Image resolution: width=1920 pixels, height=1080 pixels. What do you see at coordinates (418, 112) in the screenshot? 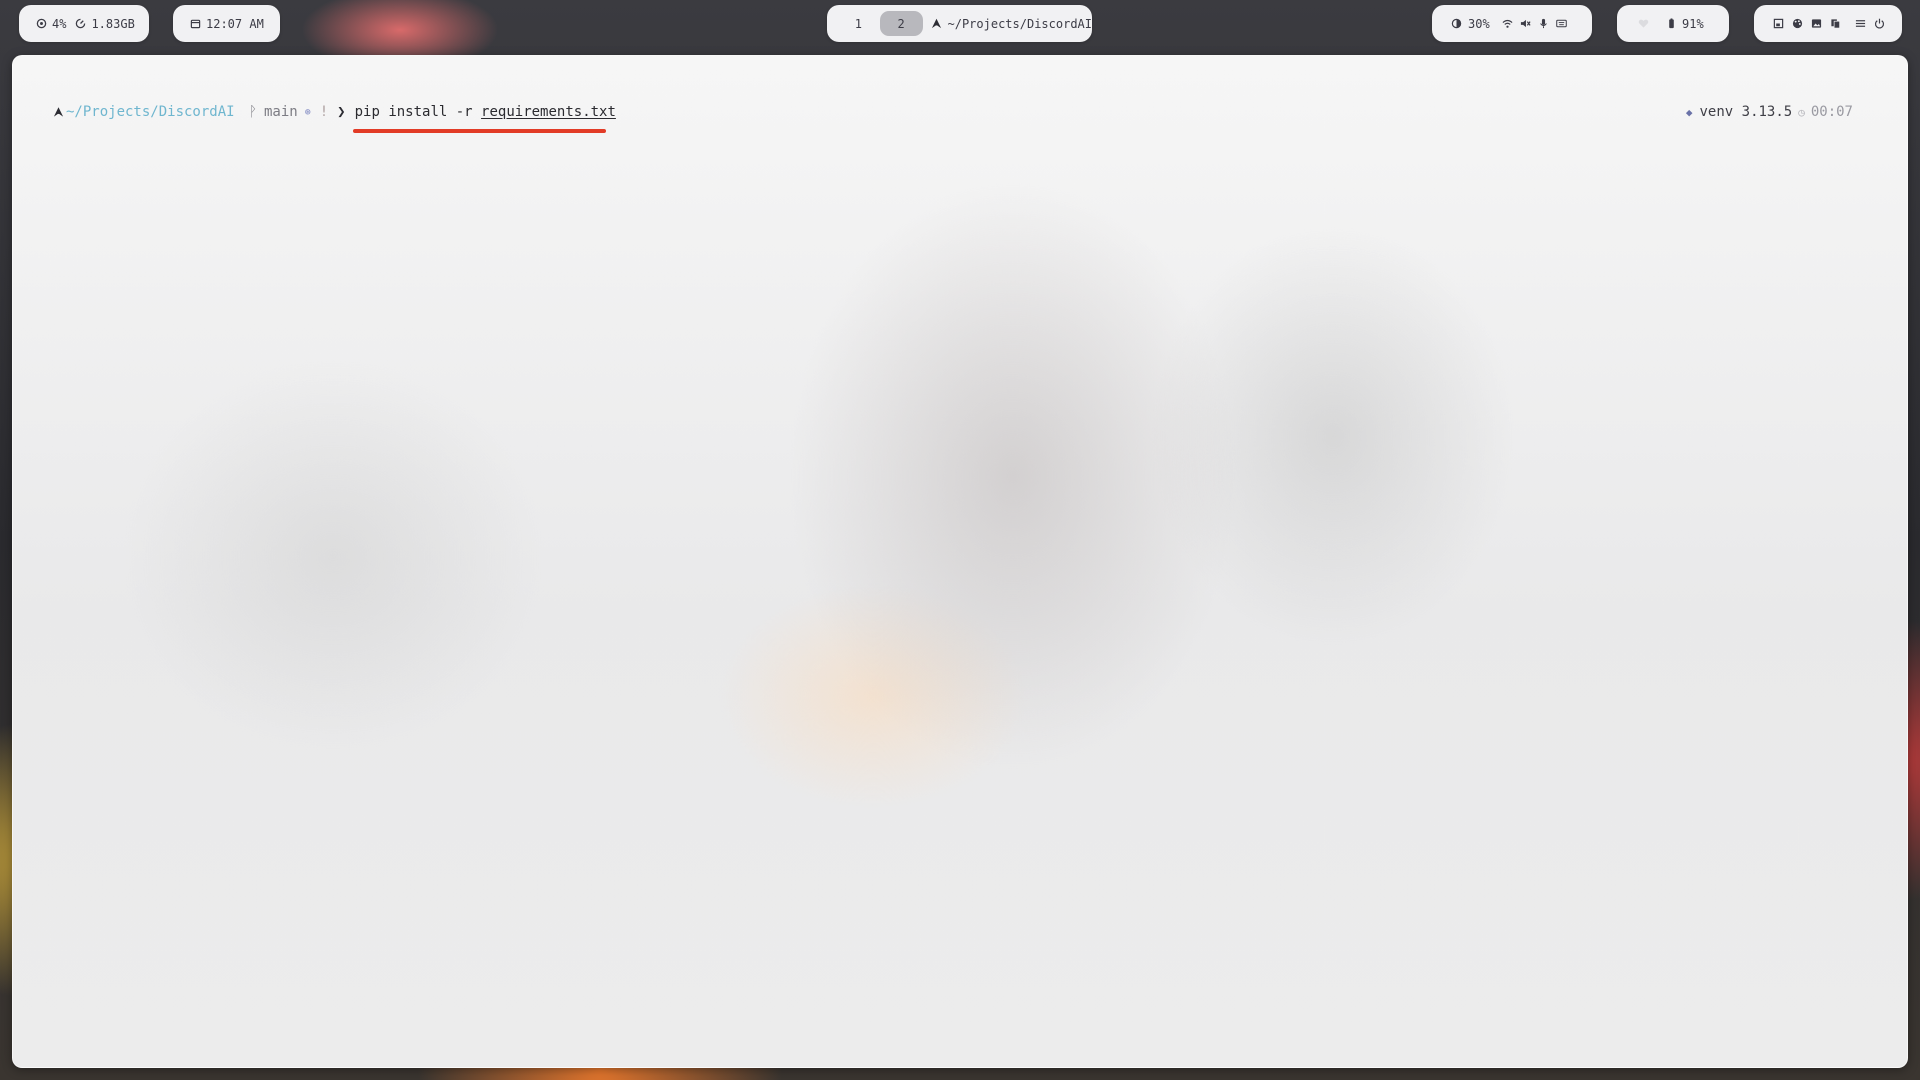
I see `command-text: pip install -r` at bounding box center [418, 112].